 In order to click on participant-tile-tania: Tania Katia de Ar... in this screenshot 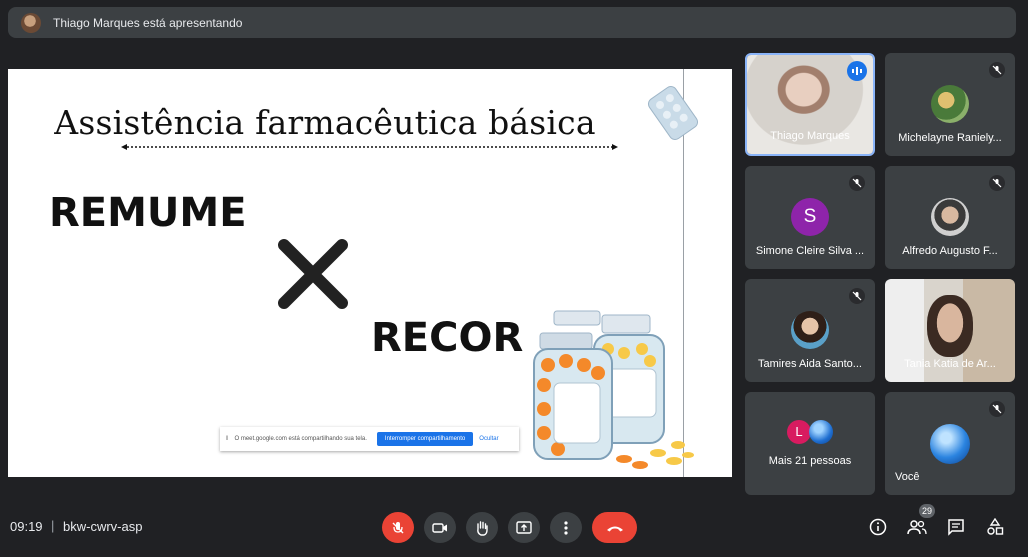, I will do `click(950, 330)`.